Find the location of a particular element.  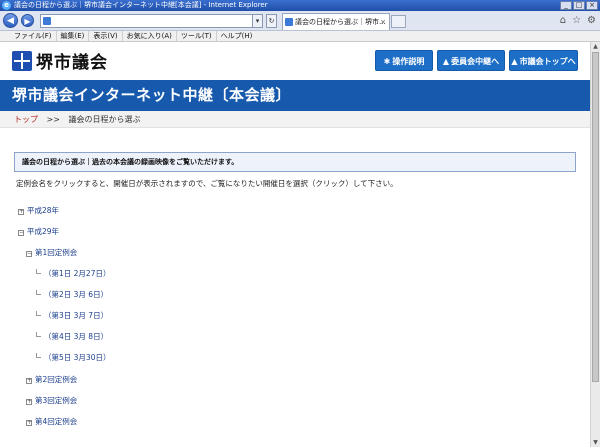

tree-session-2: + 第2回定例会 is located at coordinates (51, 380).